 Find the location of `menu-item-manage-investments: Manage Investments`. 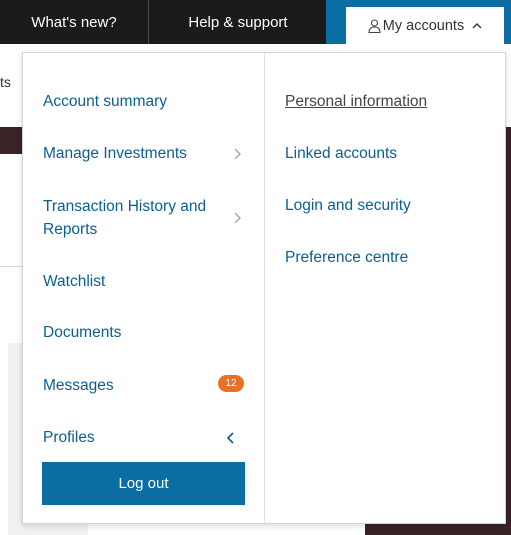

menu-item-manage-investments: Manage Investments is located at coordinates (143, 153).